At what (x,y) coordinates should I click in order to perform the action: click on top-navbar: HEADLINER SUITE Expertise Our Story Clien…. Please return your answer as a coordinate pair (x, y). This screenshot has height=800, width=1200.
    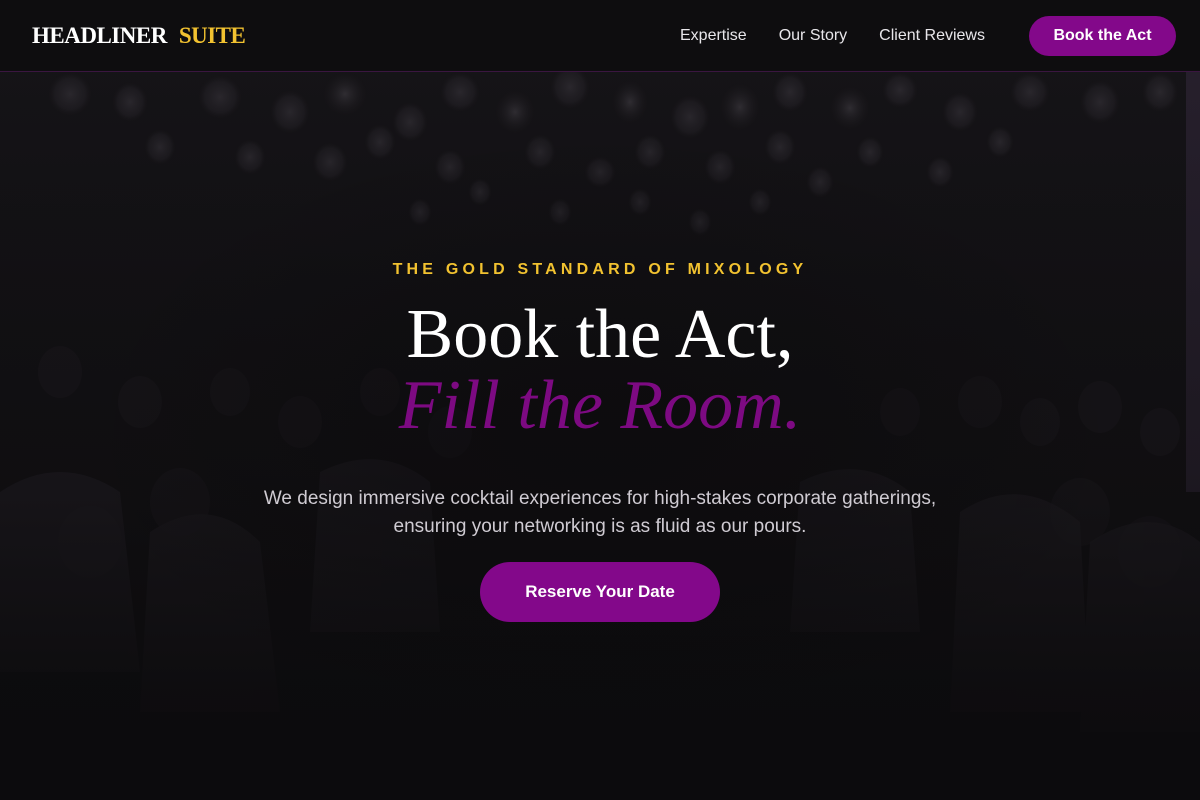
    Looking at the image, I should click on (600, 36).